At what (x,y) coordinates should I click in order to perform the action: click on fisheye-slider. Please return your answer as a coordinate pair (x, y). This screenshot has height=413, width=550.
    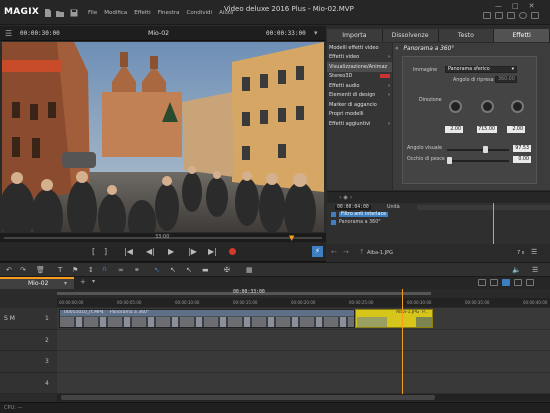
    Looking at the image, I should click on (478, 161).